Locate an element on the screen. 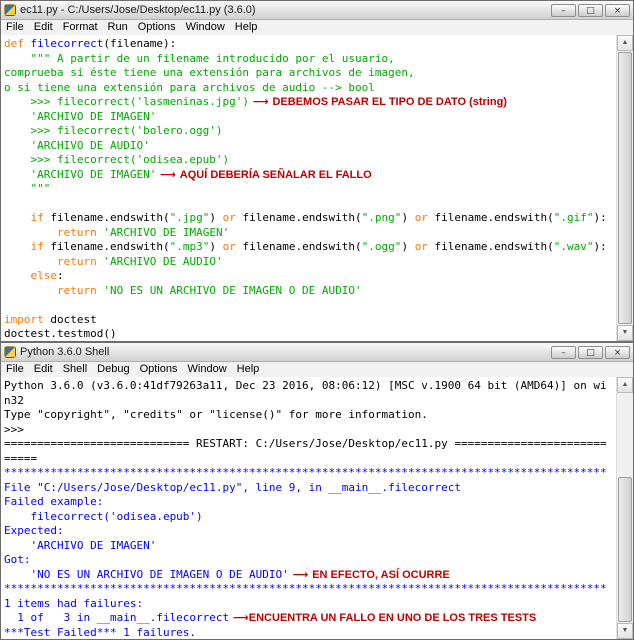 This screenshot has height=640, width=634. text-segment: def is located at coordinates (17, 43).